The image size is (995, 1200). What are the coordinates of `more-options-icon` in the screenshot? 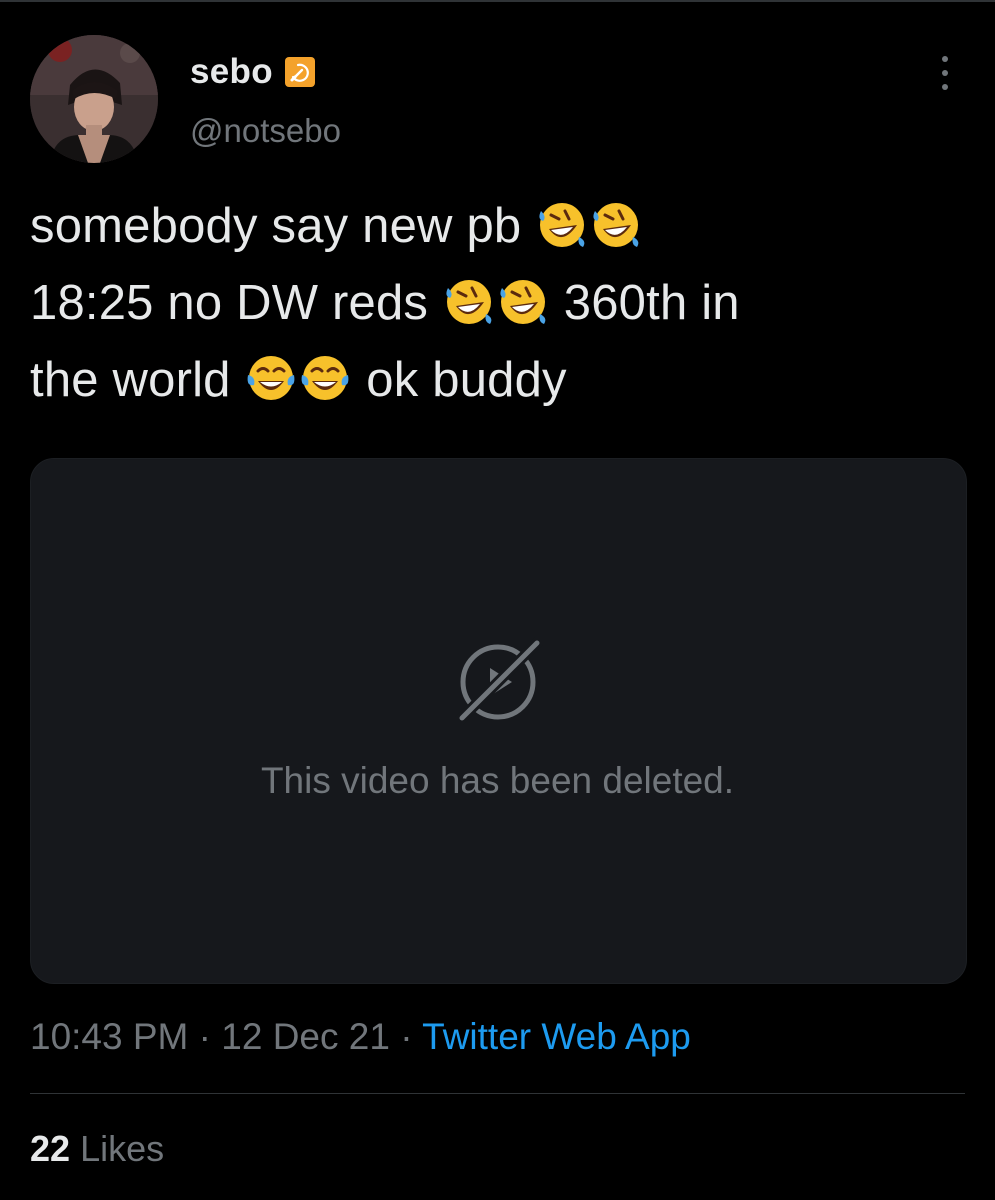 It's located at (945, 73).